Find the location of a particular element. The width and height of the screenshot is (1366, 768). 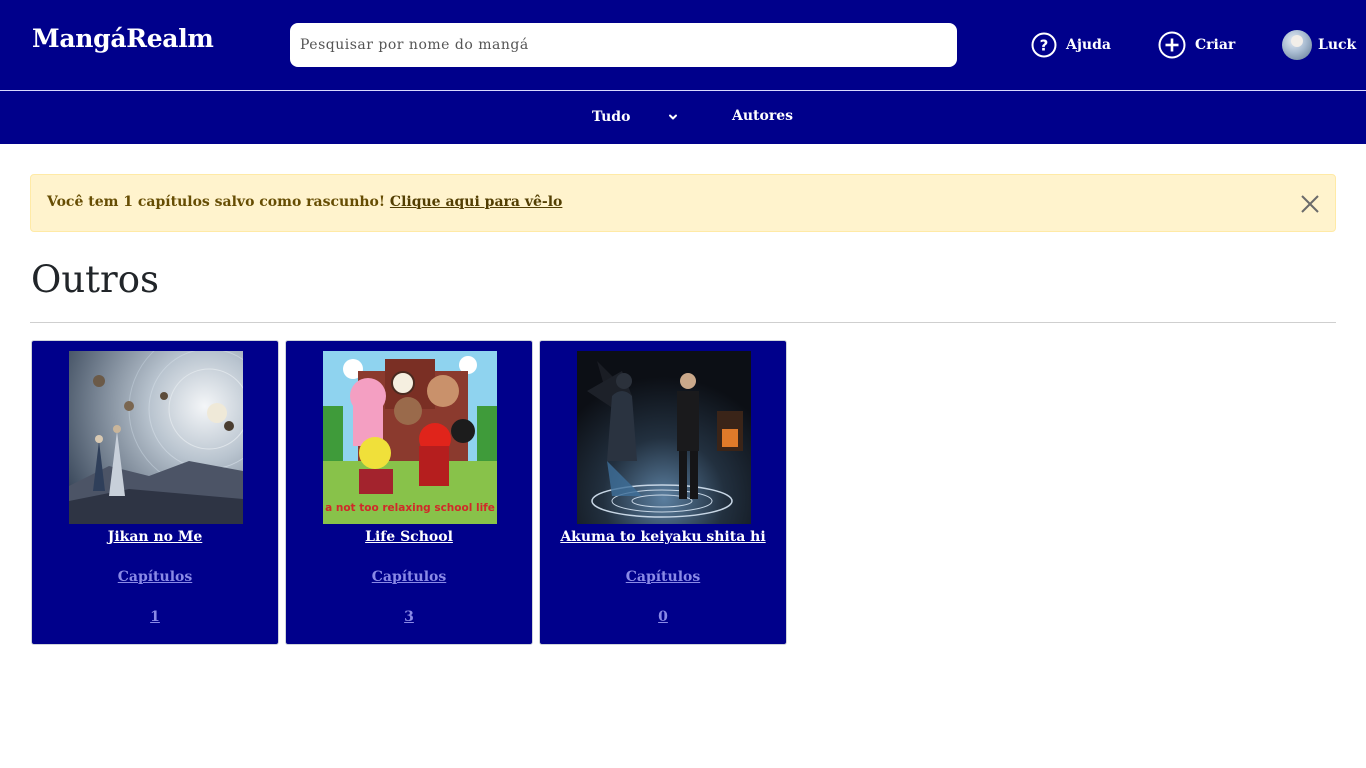

tab-all-label: Tudo is located at coordinates (611, 117).